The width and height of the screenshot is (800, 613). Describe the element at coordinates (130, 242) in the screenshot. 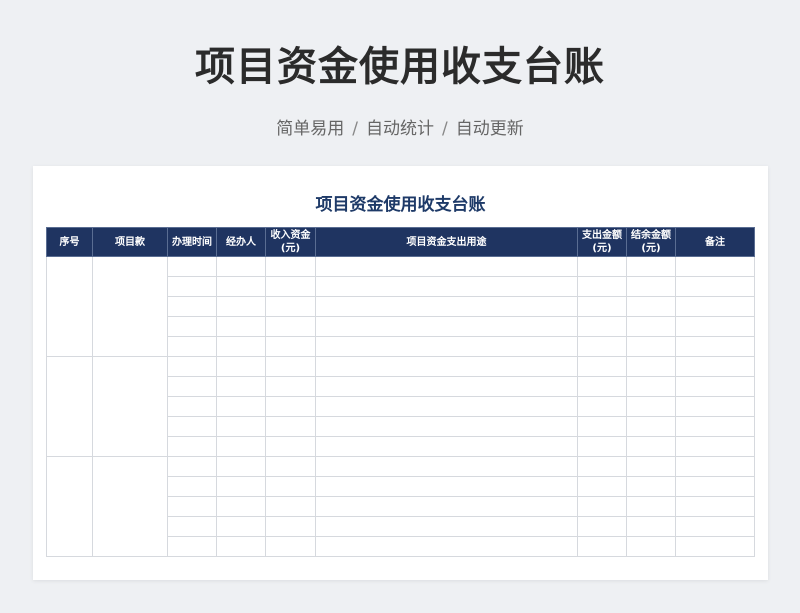

I see `col-header-project: 项目款` at that location.